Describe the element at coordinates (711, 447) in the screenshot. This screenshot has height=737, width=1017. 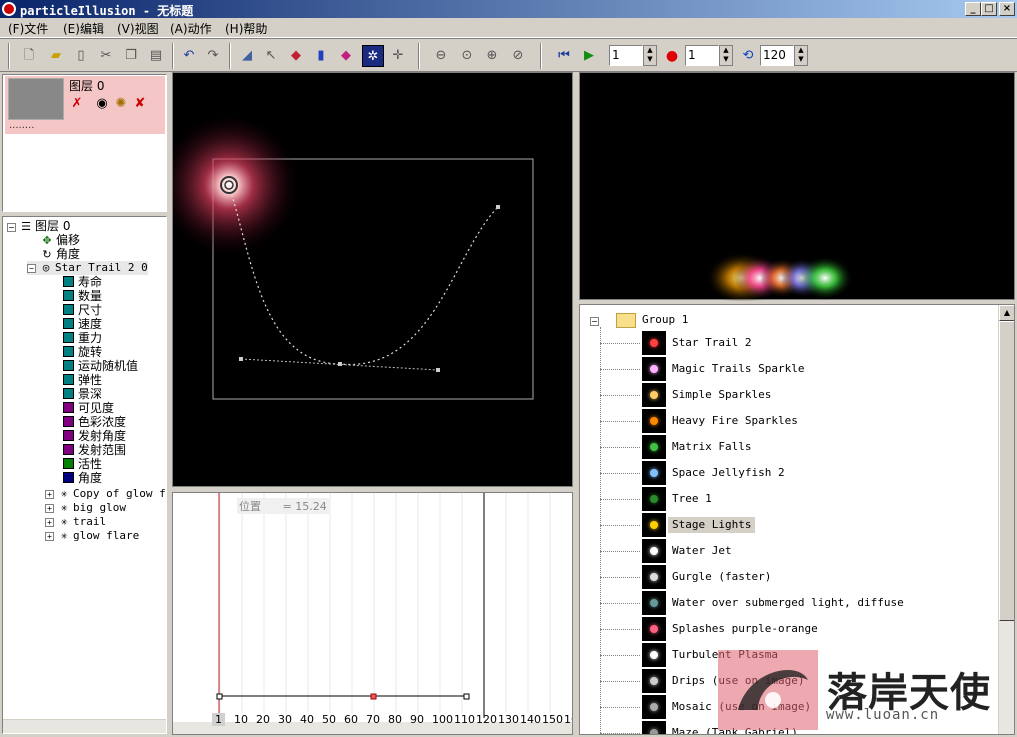
I see `library-item: Matrix Falls` at that location.